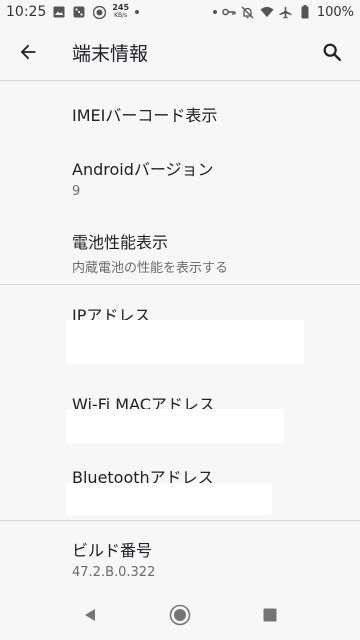 The width and height of the screenshot is (360, 640). I want to click on nav-recents-button, so click(270, 615).